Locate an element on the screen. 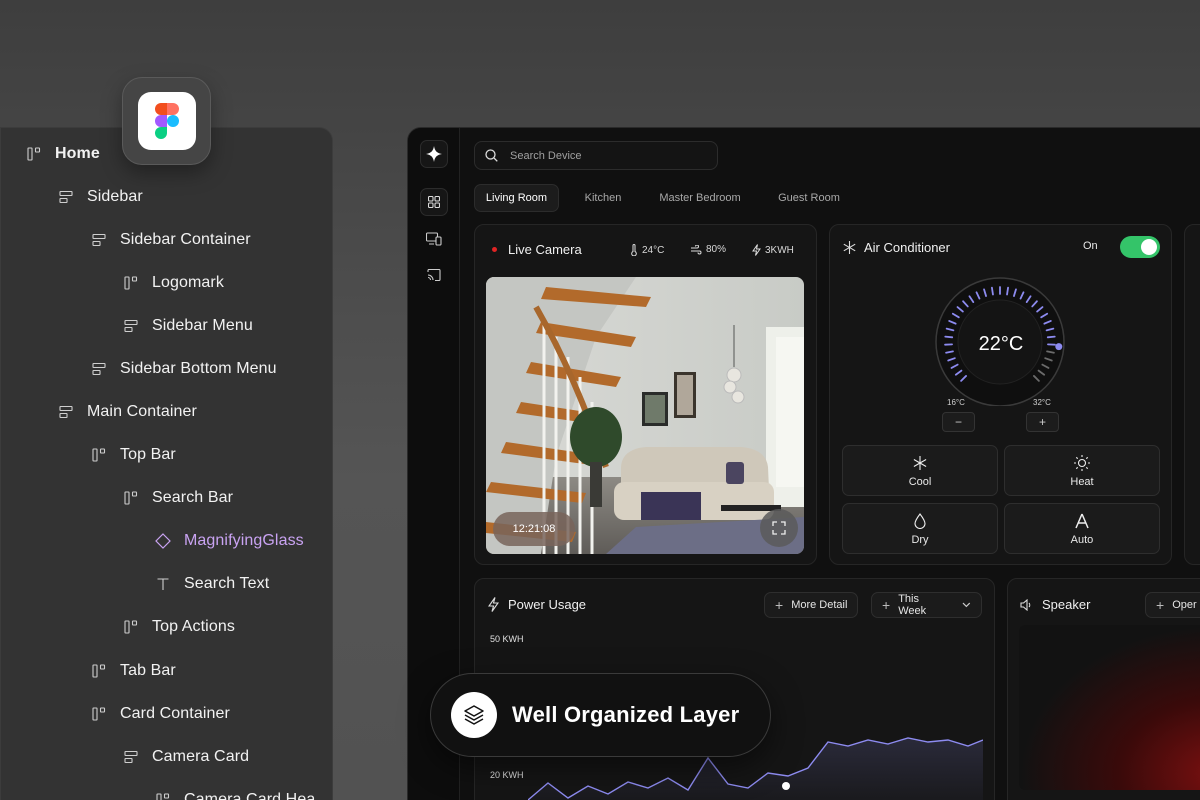 The image size is (1200, 800). speaker-open-label: Oper is located at coordinates (1184, 605).